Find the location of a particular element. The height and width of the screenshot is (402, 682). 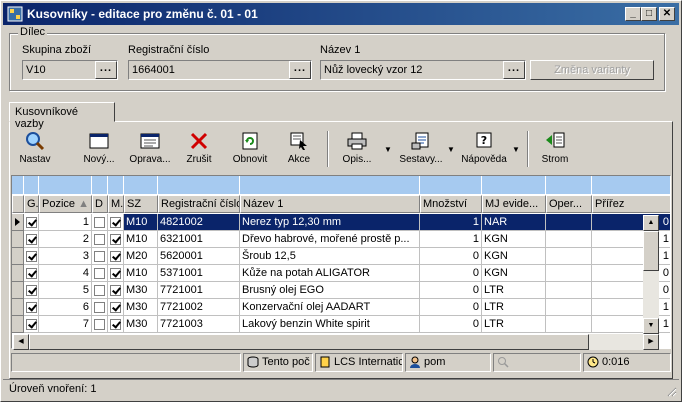

scroll-right-icon: ▶ is located at coordinates (651, 342).